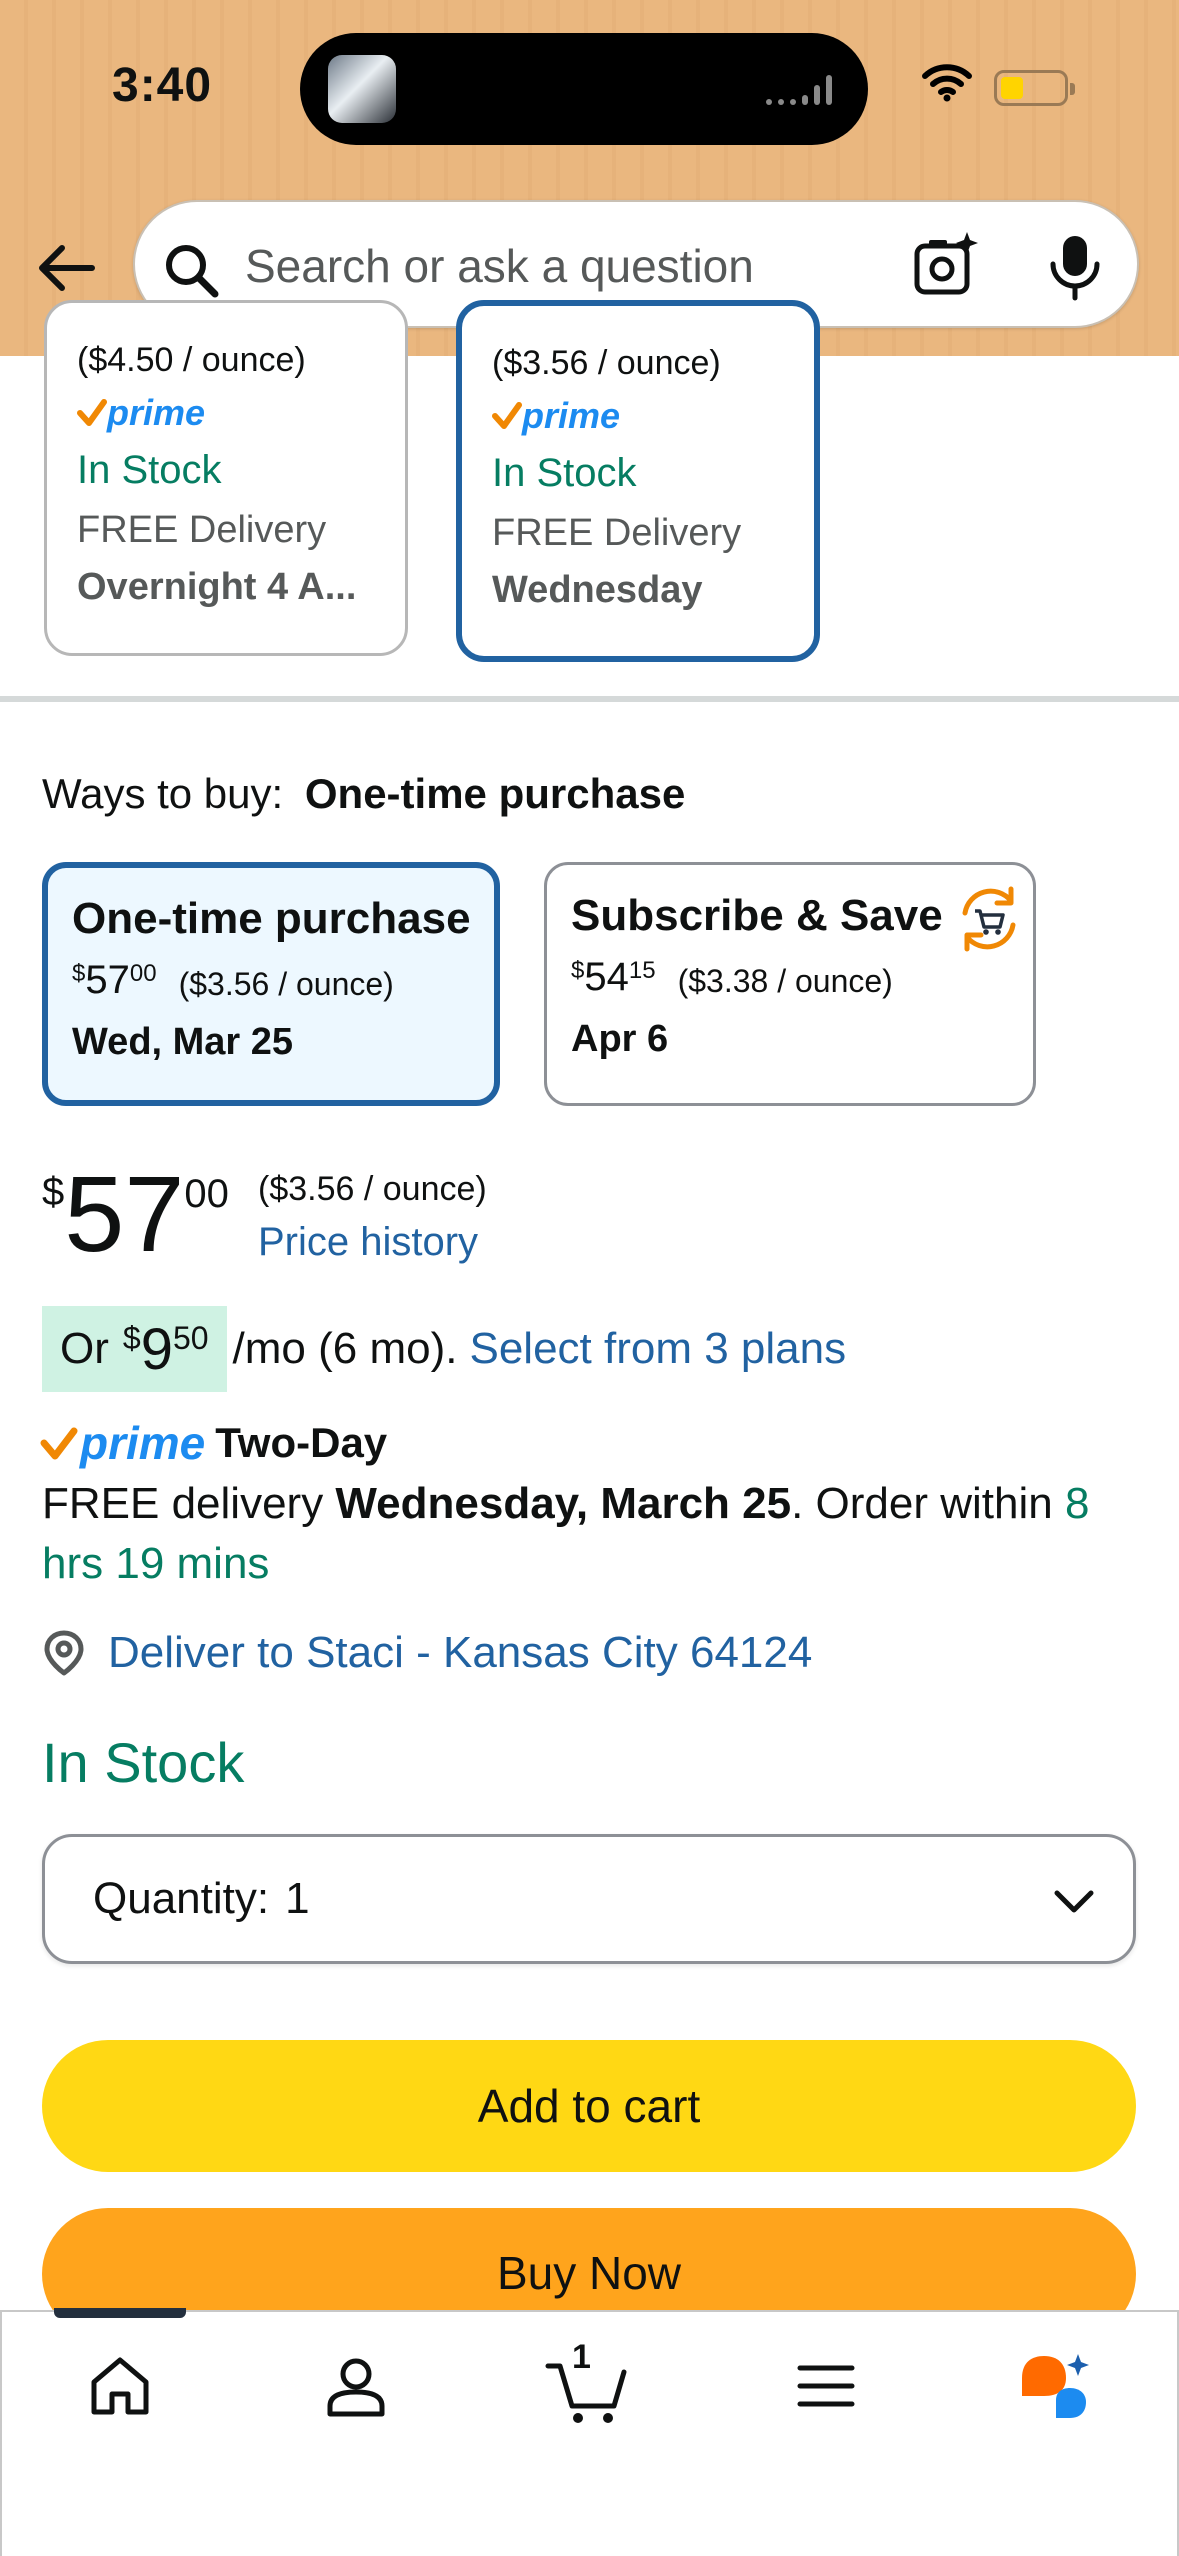  Describe the element at coordinates (271, 918) in the screenshot. I see `option-title: One-time purchase` at that location.